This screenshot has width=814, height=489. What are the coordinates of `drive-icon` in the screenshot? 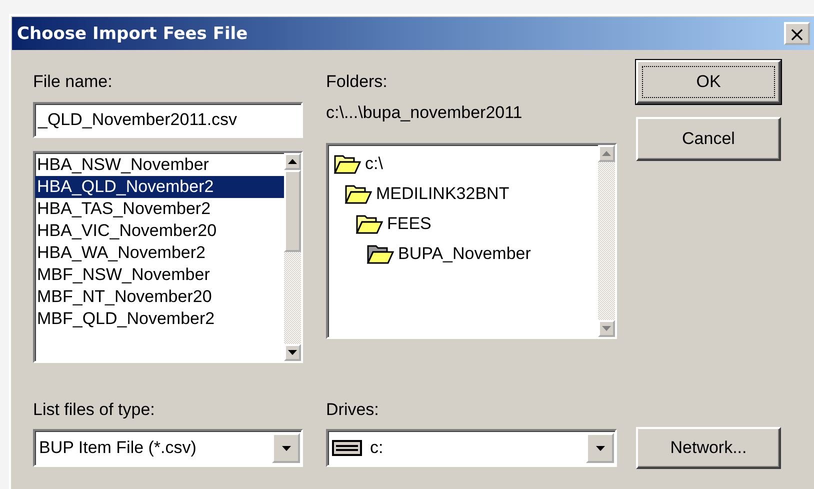 It's located at (347, 448).